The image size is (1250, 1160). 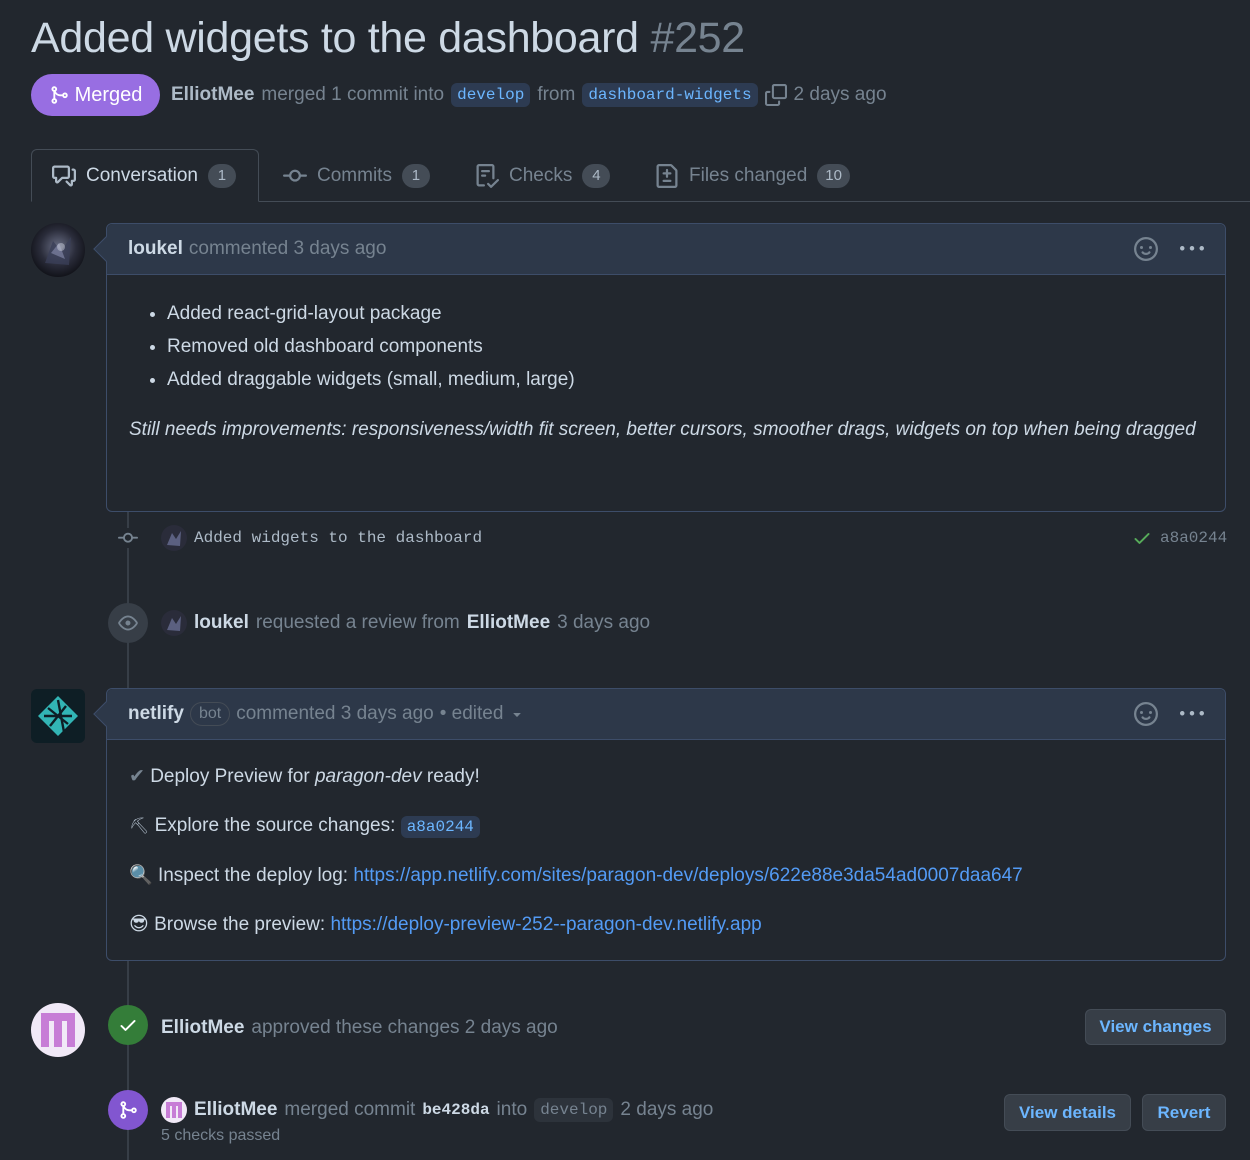 What do you see at coordinates (142, 175) in the screenshot?
I see `tab-conversation-label: Conversation` at bounding box center [142, 175].